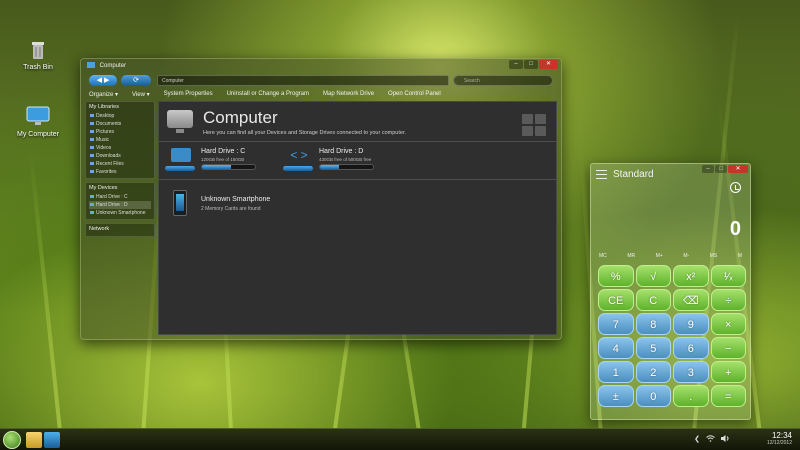 This screenshot has height=450, width=800. Describe the element at coordinates (631, 256) in the screenshot. I see `memory-recall-button: MR` at that location.